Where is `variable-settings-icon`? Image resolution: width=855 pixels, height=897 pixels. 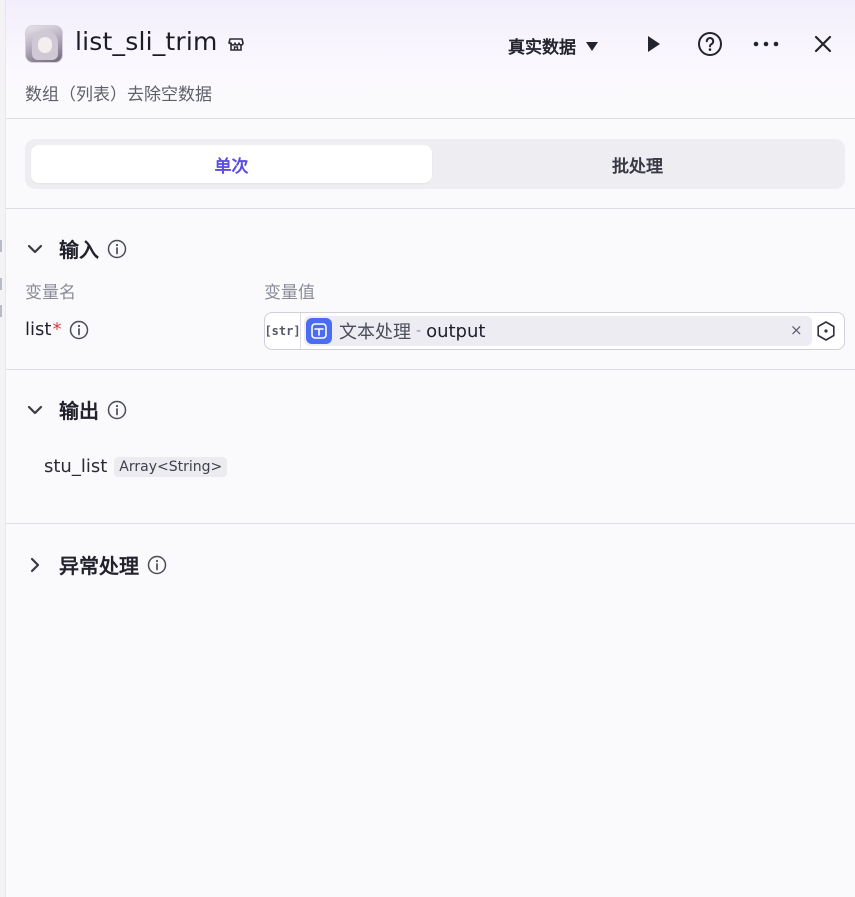
variable-settings-icon is located at coordinates (826, 331).